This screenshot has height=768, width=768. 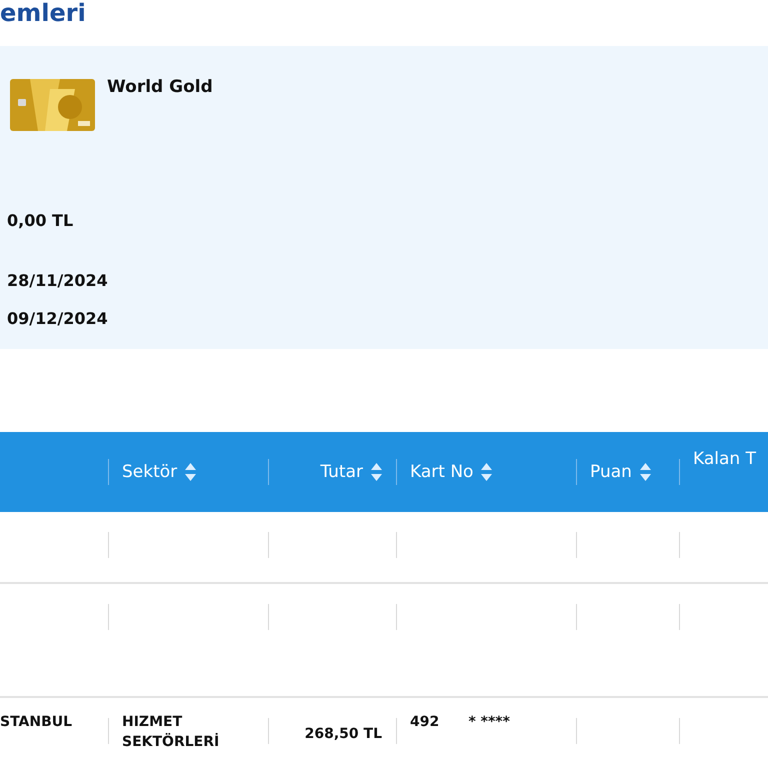 What do you see at coordinates (36, 722) in the screenshot?
I see `table-cell-text: STANBUL` at bounding box center [36, 722].